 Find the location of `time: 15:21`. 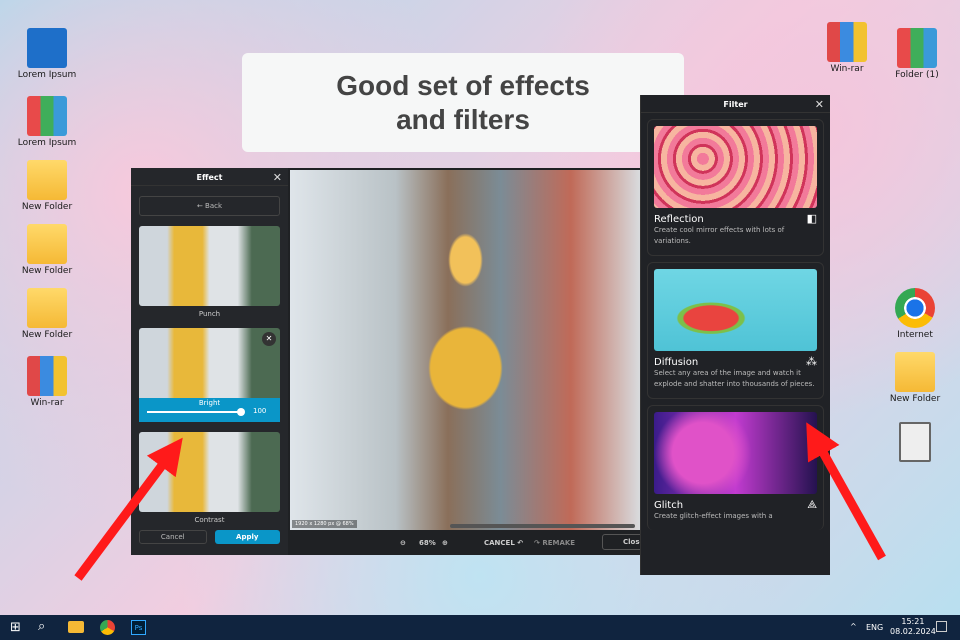

time: 15:21 is located at coordinates (913, 621).